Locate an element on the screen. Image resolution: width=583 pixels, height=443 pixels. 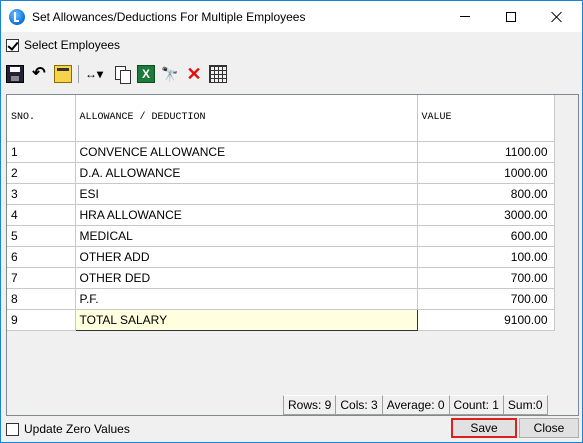
cell-value: 3000.00 is located at coordinates (486, 215).